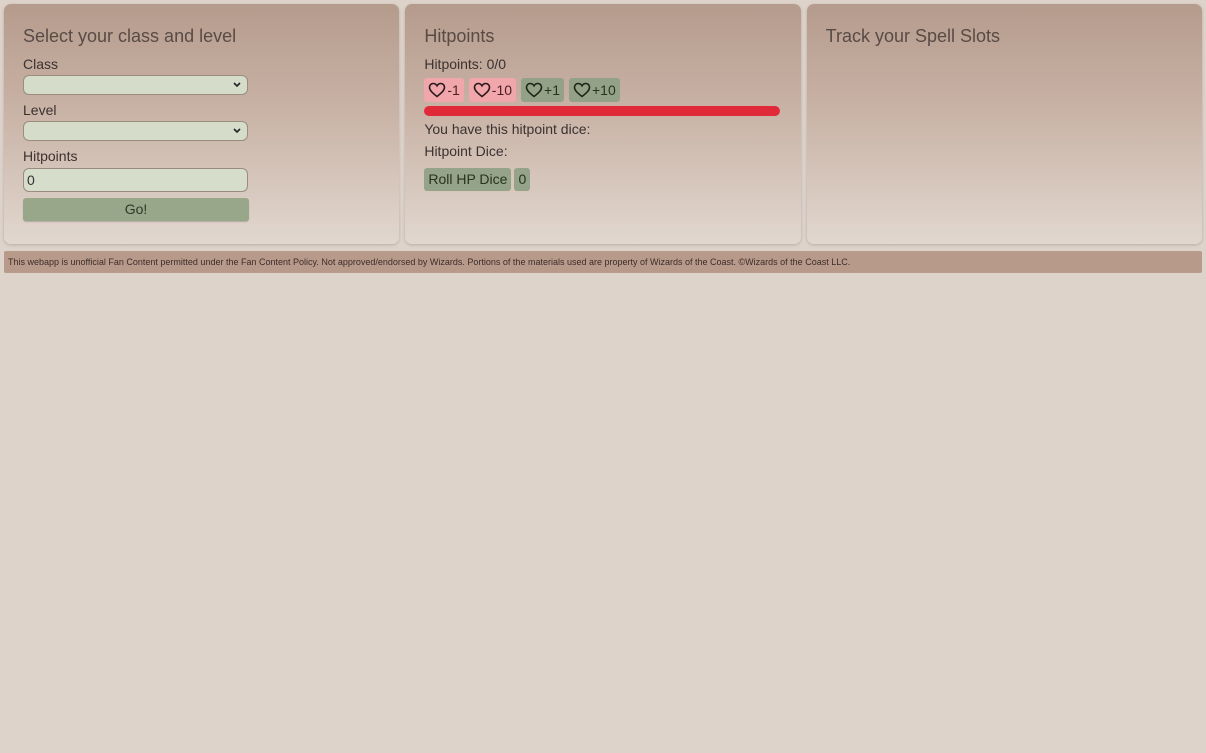  Describe the element at coordinates (522, 179) in the screenshot. I see `roll-result-badge: 0` at that location.